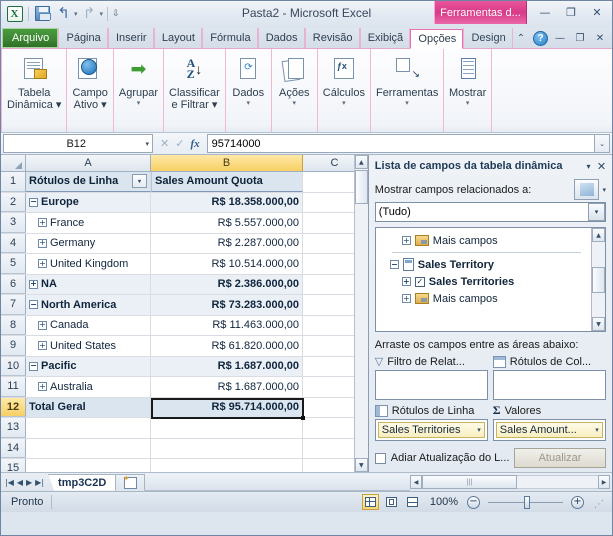 The image size is (613, 536). Describe the element at coordinates (227, 346) in the screenshot. I see `cell-b9: R$ 61.820.000,00` at that location.